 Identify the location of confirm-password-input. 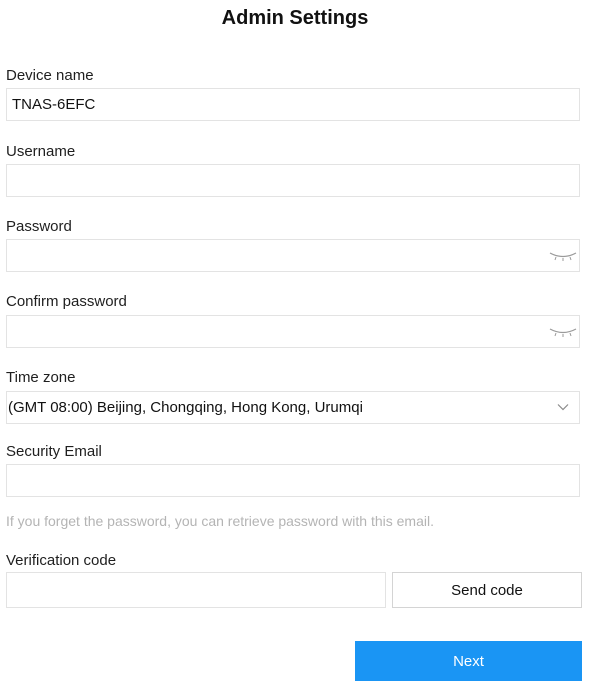
(293, 331).